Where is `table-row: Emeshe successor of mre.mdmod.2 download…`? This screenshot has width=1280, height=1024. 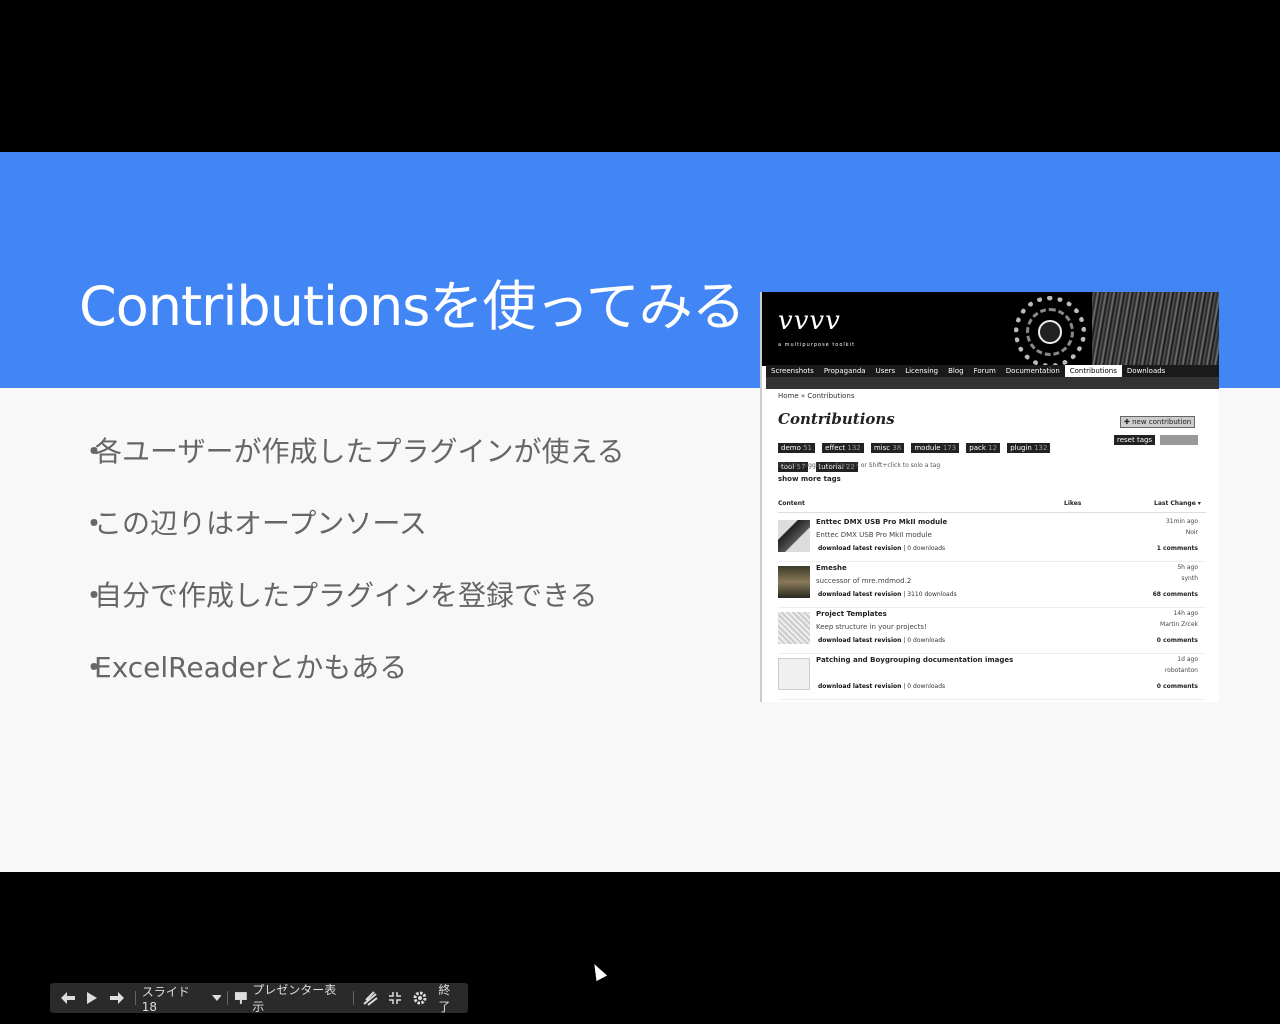
table-row: Emeshe successor of mre.mdmod.2 download… is located at coordinates (992, 585).